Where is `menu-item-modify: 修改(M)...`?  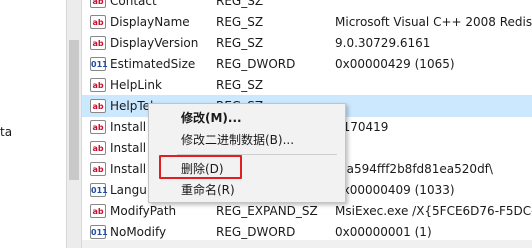
menu-item-modify: 修改(M)... is located at coordinates (211, 118).